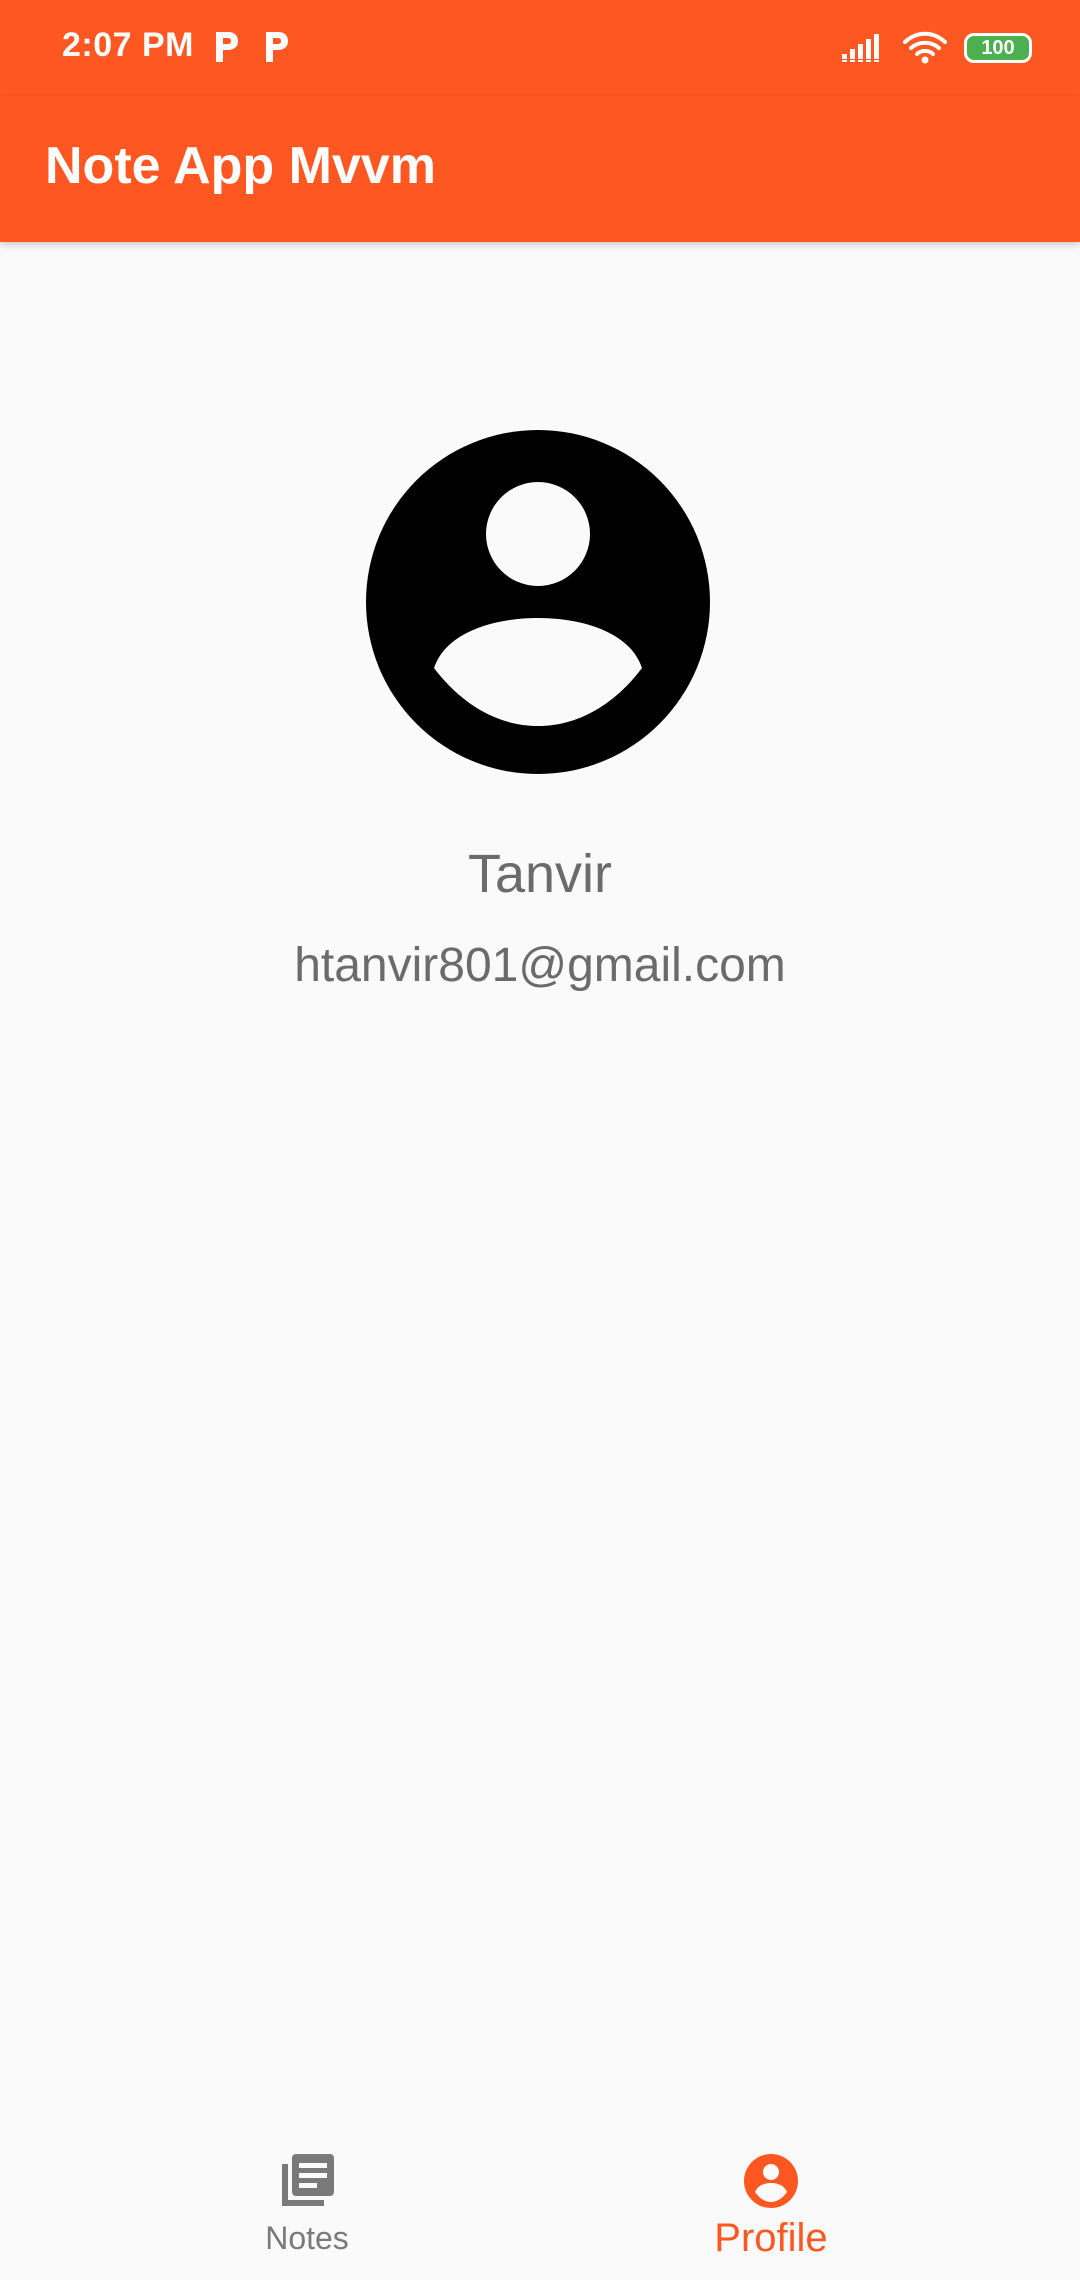 This screenshot has width=1080, height=2280. What do you see at coordinates (540, 48) in the screenshot?
I see `status-bar: 2:07 PM 100` at bounding box center [540, 48].